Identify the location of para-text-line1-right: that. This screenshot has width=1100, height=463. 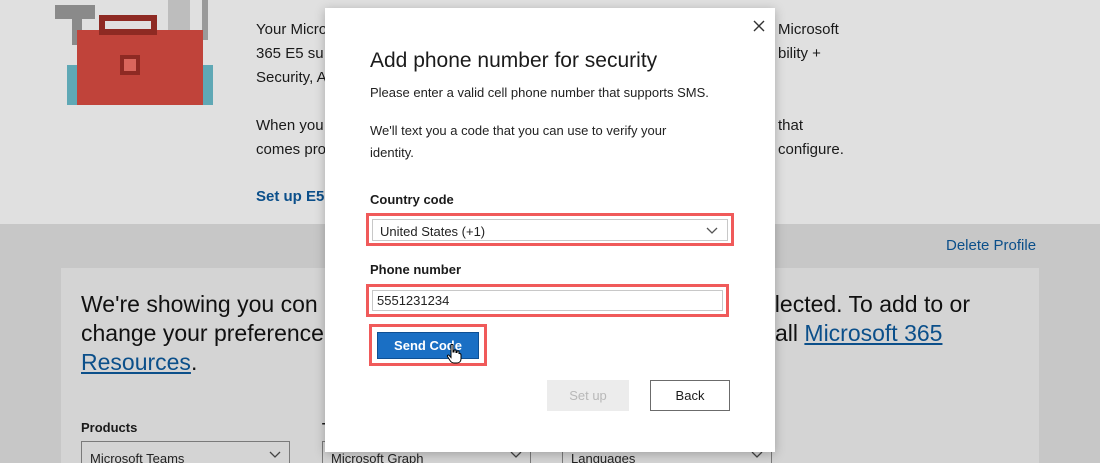
(791, 125).